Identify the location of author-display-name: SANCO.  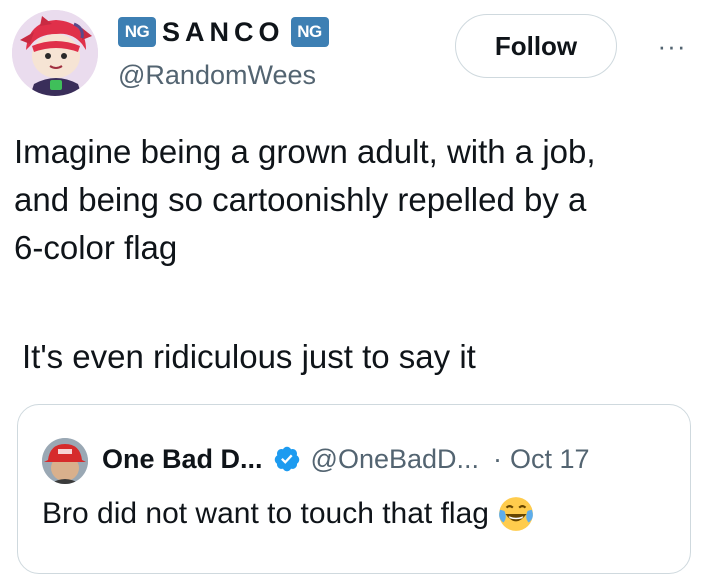
(223, 32).